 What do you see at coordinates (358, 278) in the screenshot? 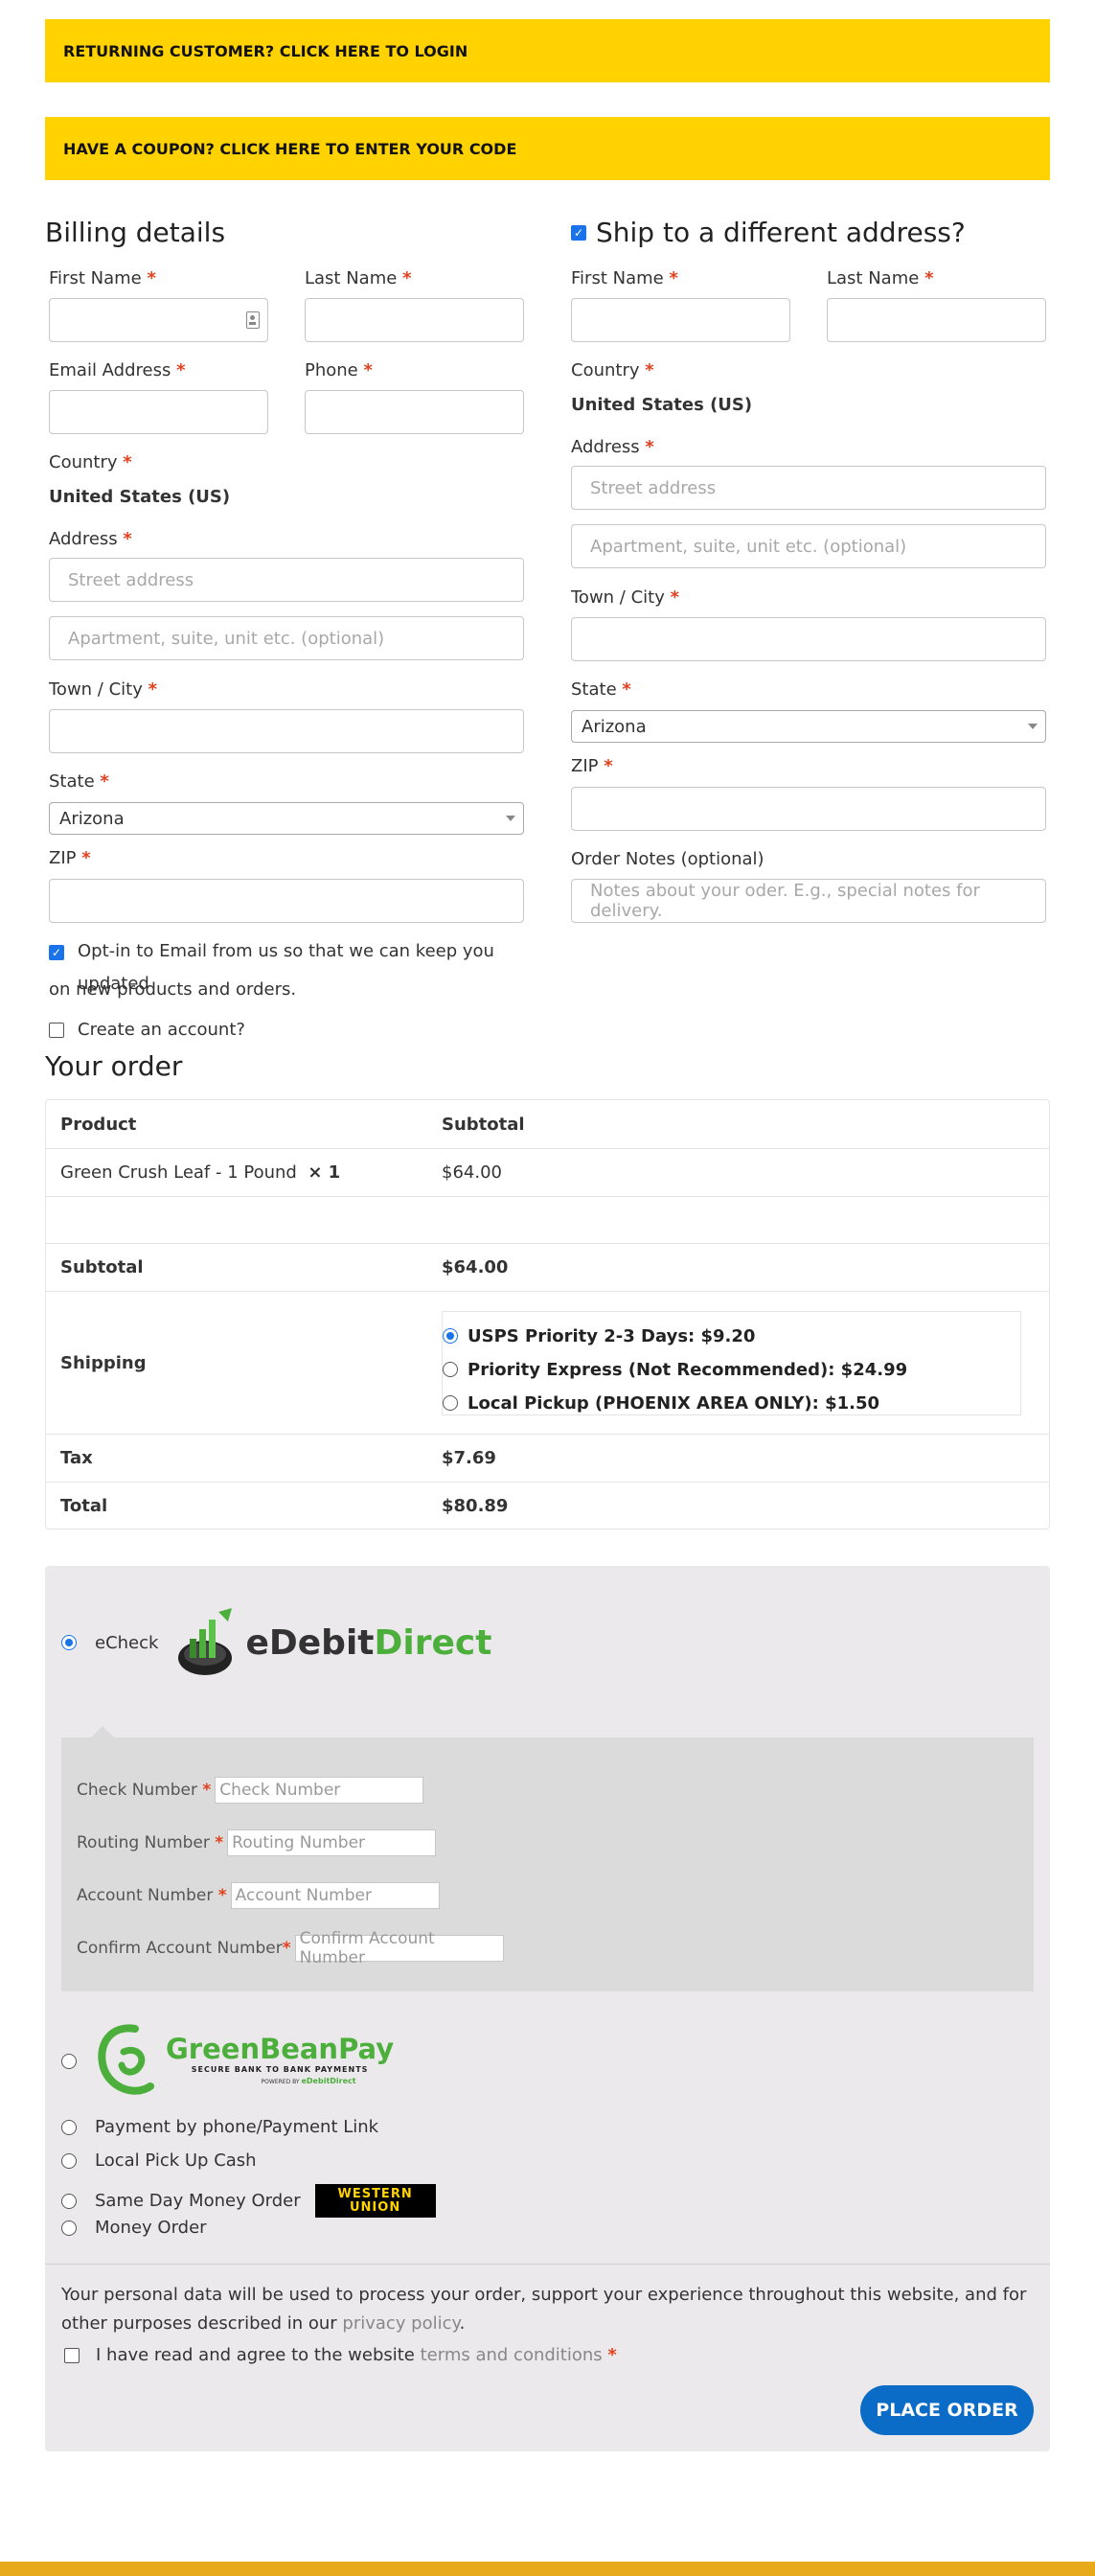
I see `billing-last-name-label: Last Name *` at bounding box center [358, 278].